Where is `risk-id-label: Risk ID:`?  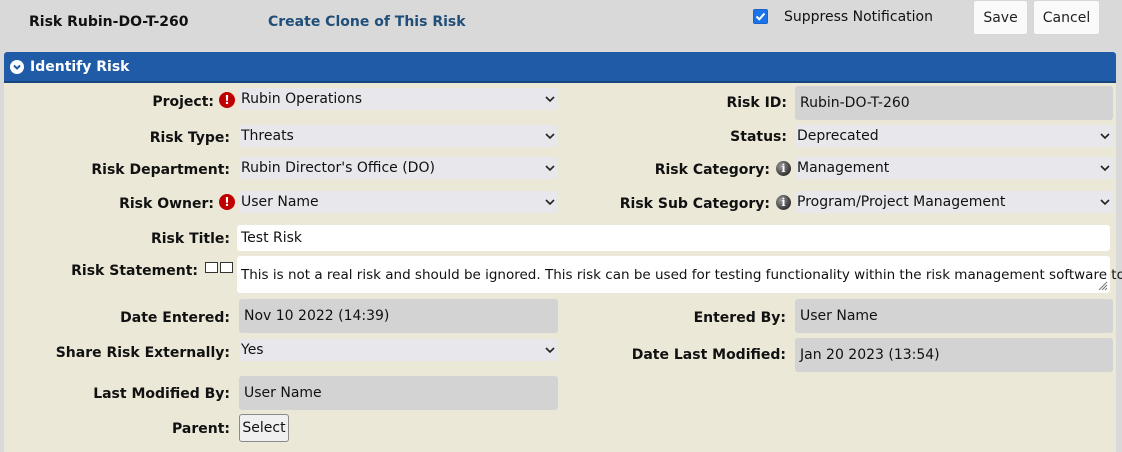 risk-id-label: Risk ID: is located at coordinates (756, 103).